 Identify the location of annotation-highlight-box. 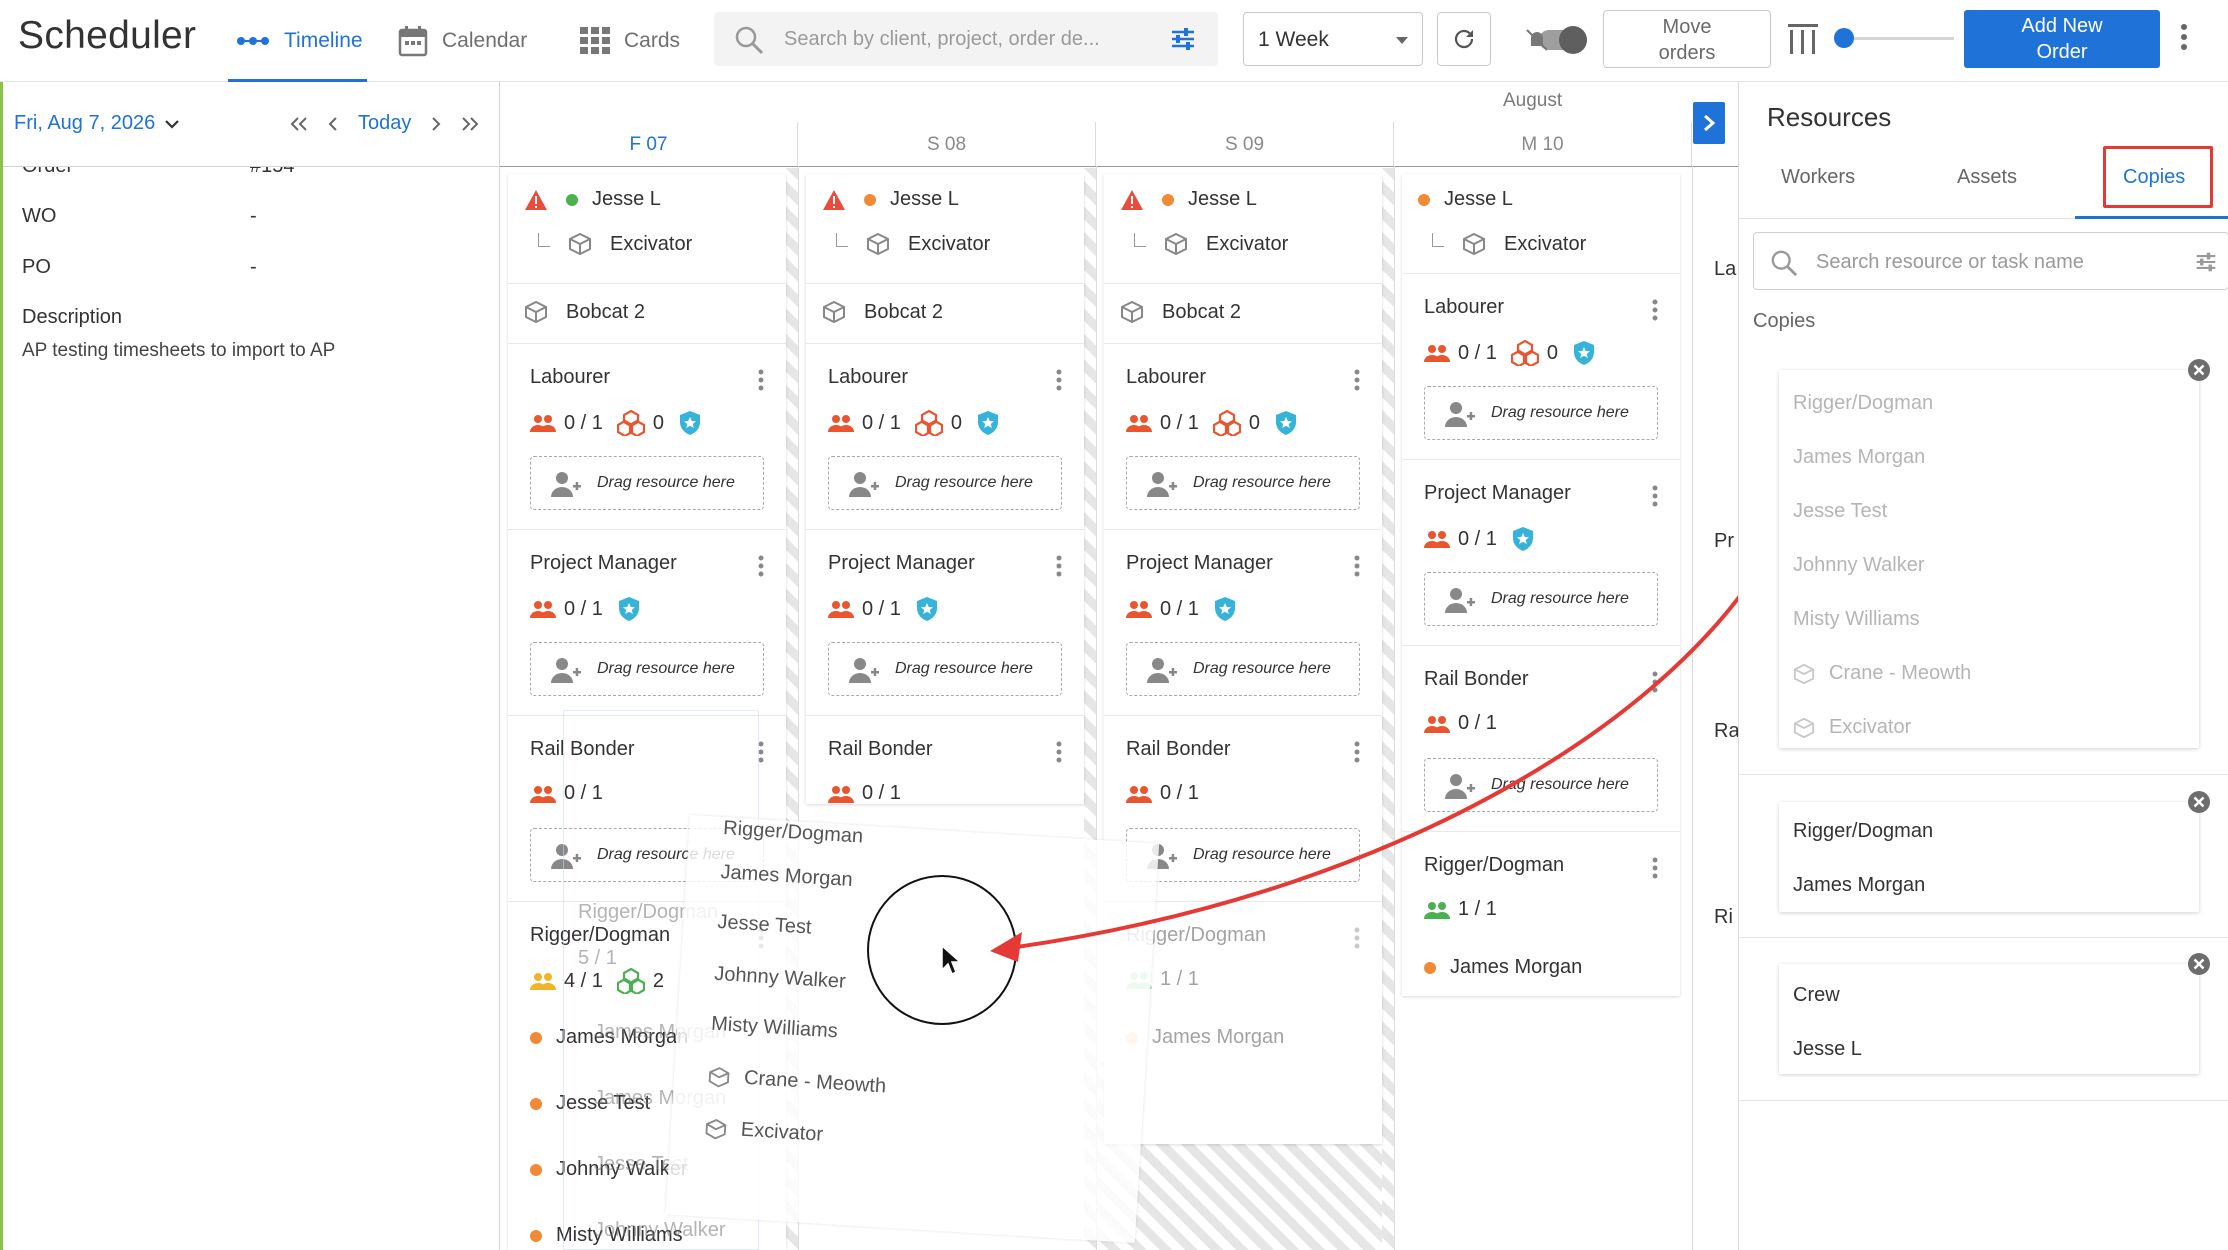
(2158, 177).